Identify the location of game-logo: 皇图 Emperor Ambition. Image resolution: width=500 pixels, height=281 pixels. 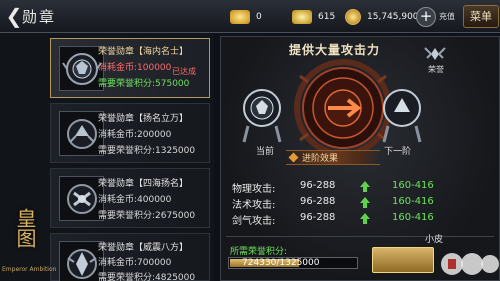
(28, 240).